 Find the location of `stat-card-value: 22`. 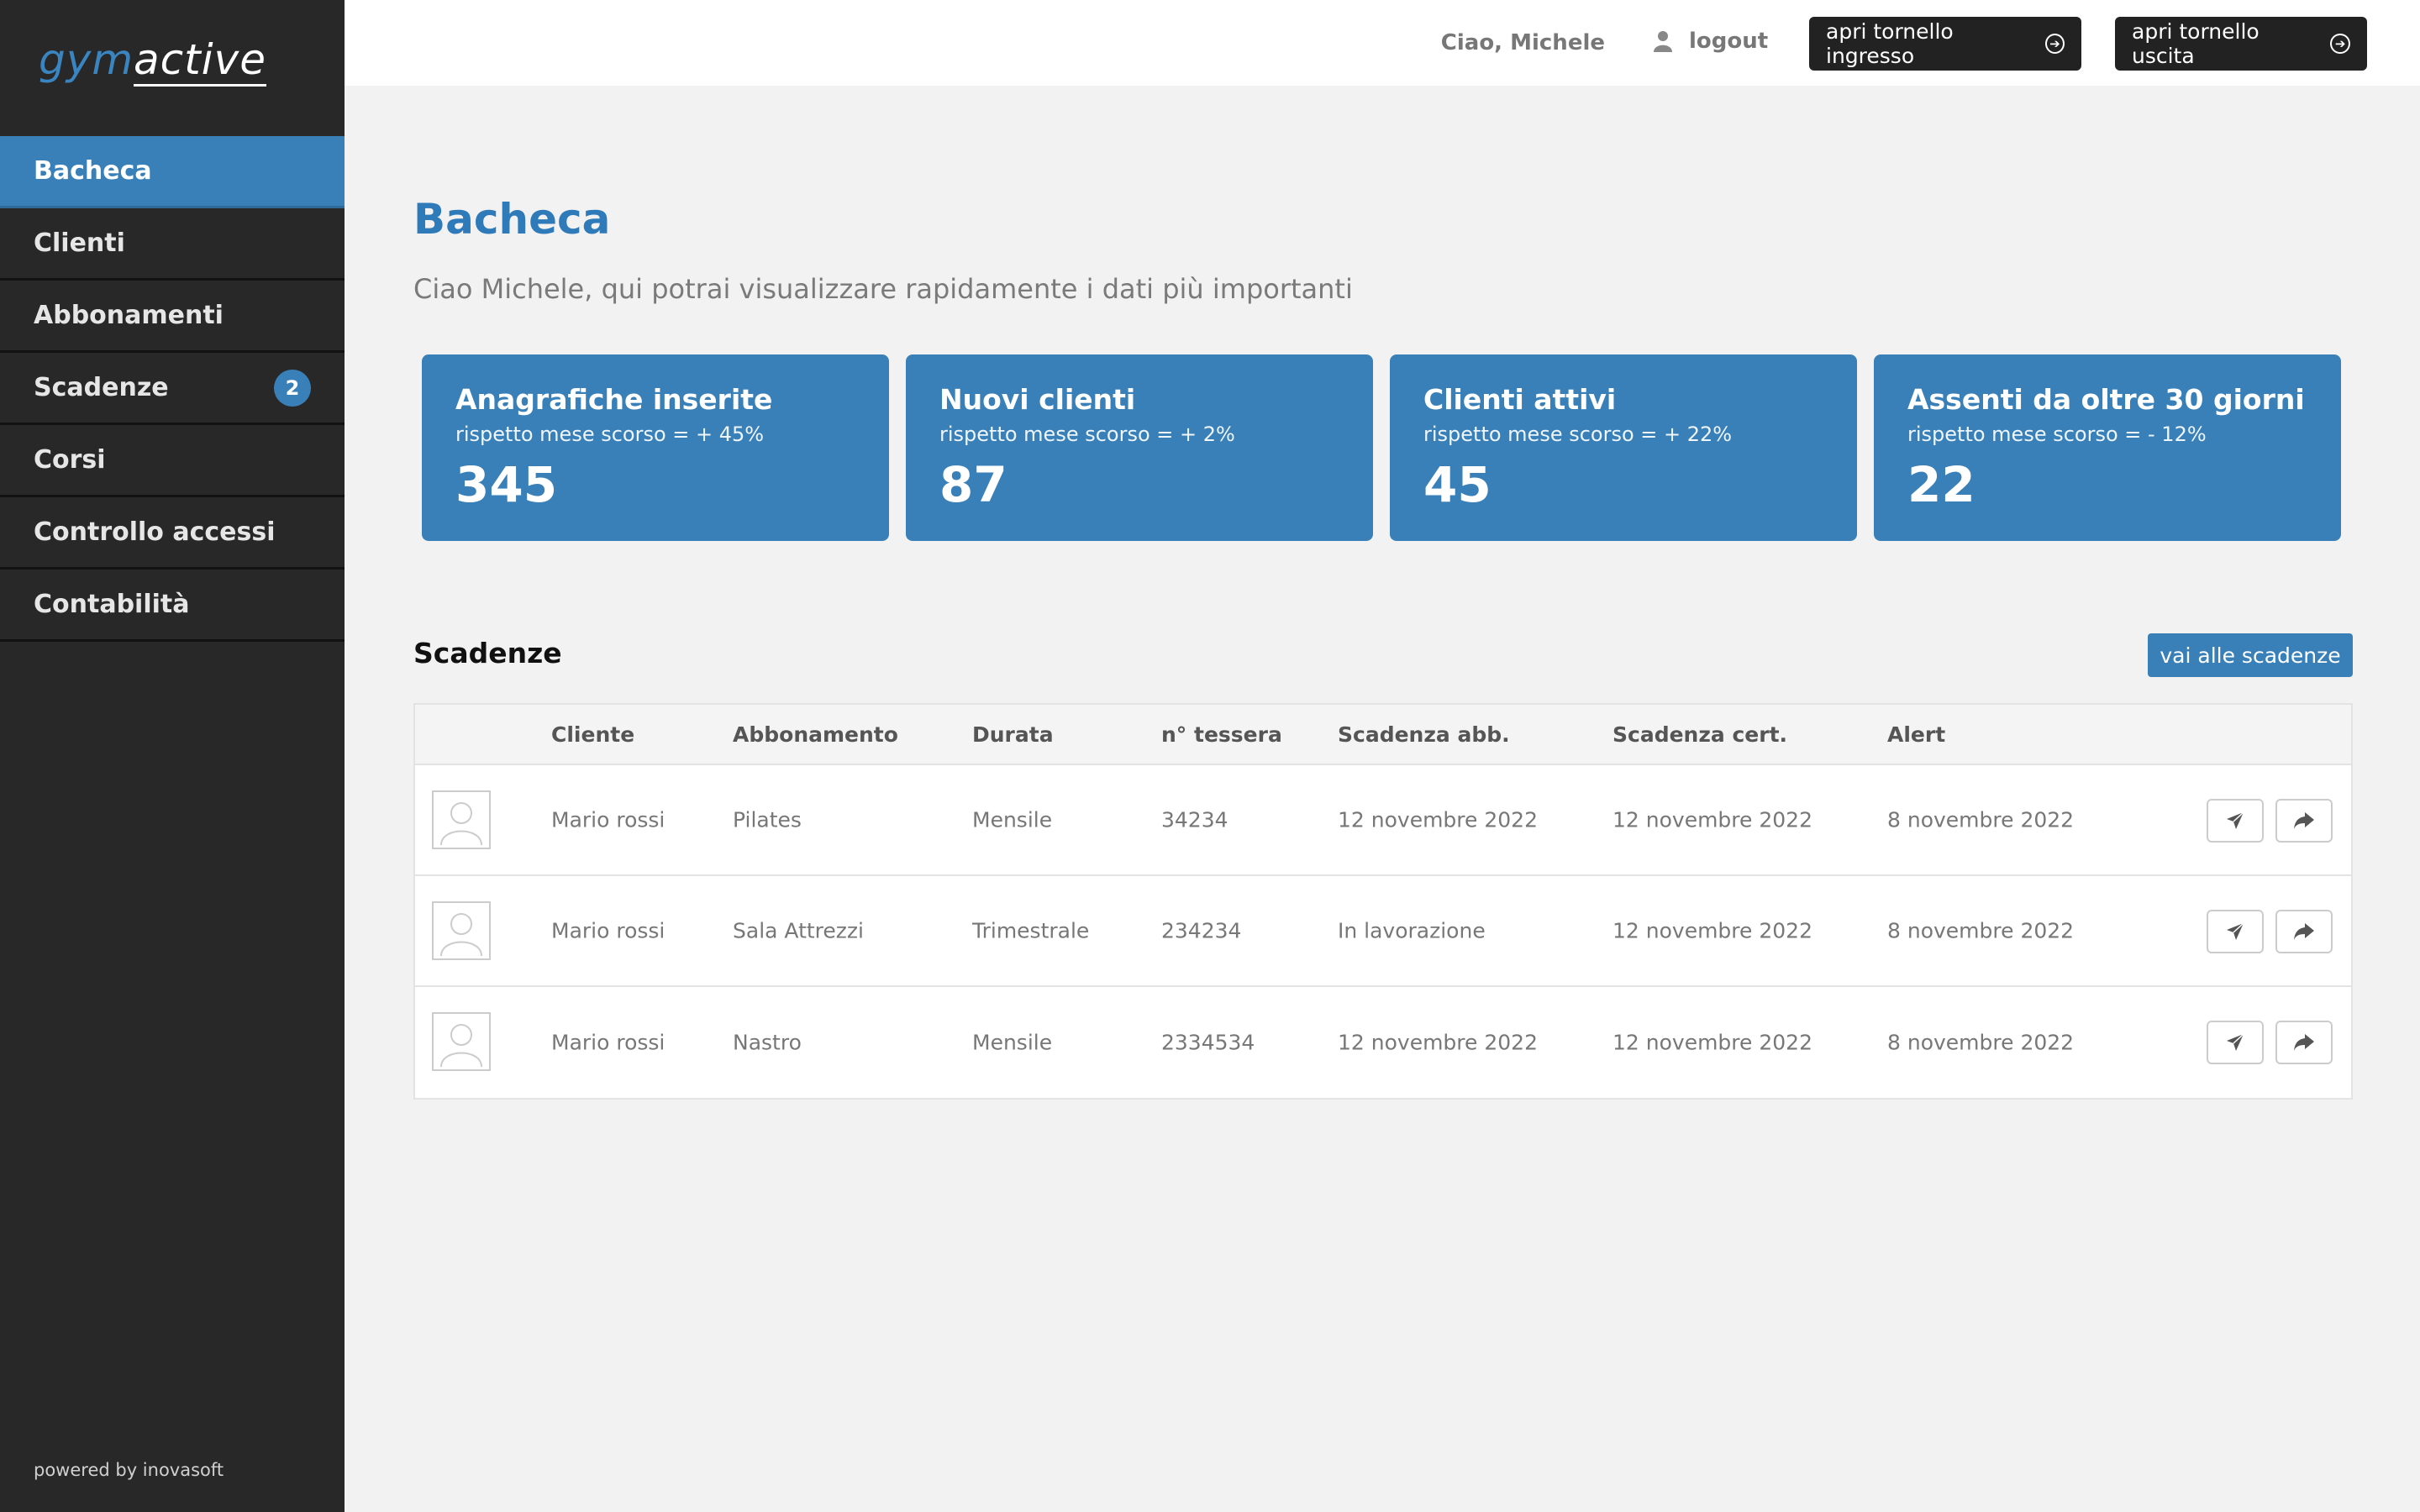

stat-card-value: 22 is located at coordinates (1941, 484).